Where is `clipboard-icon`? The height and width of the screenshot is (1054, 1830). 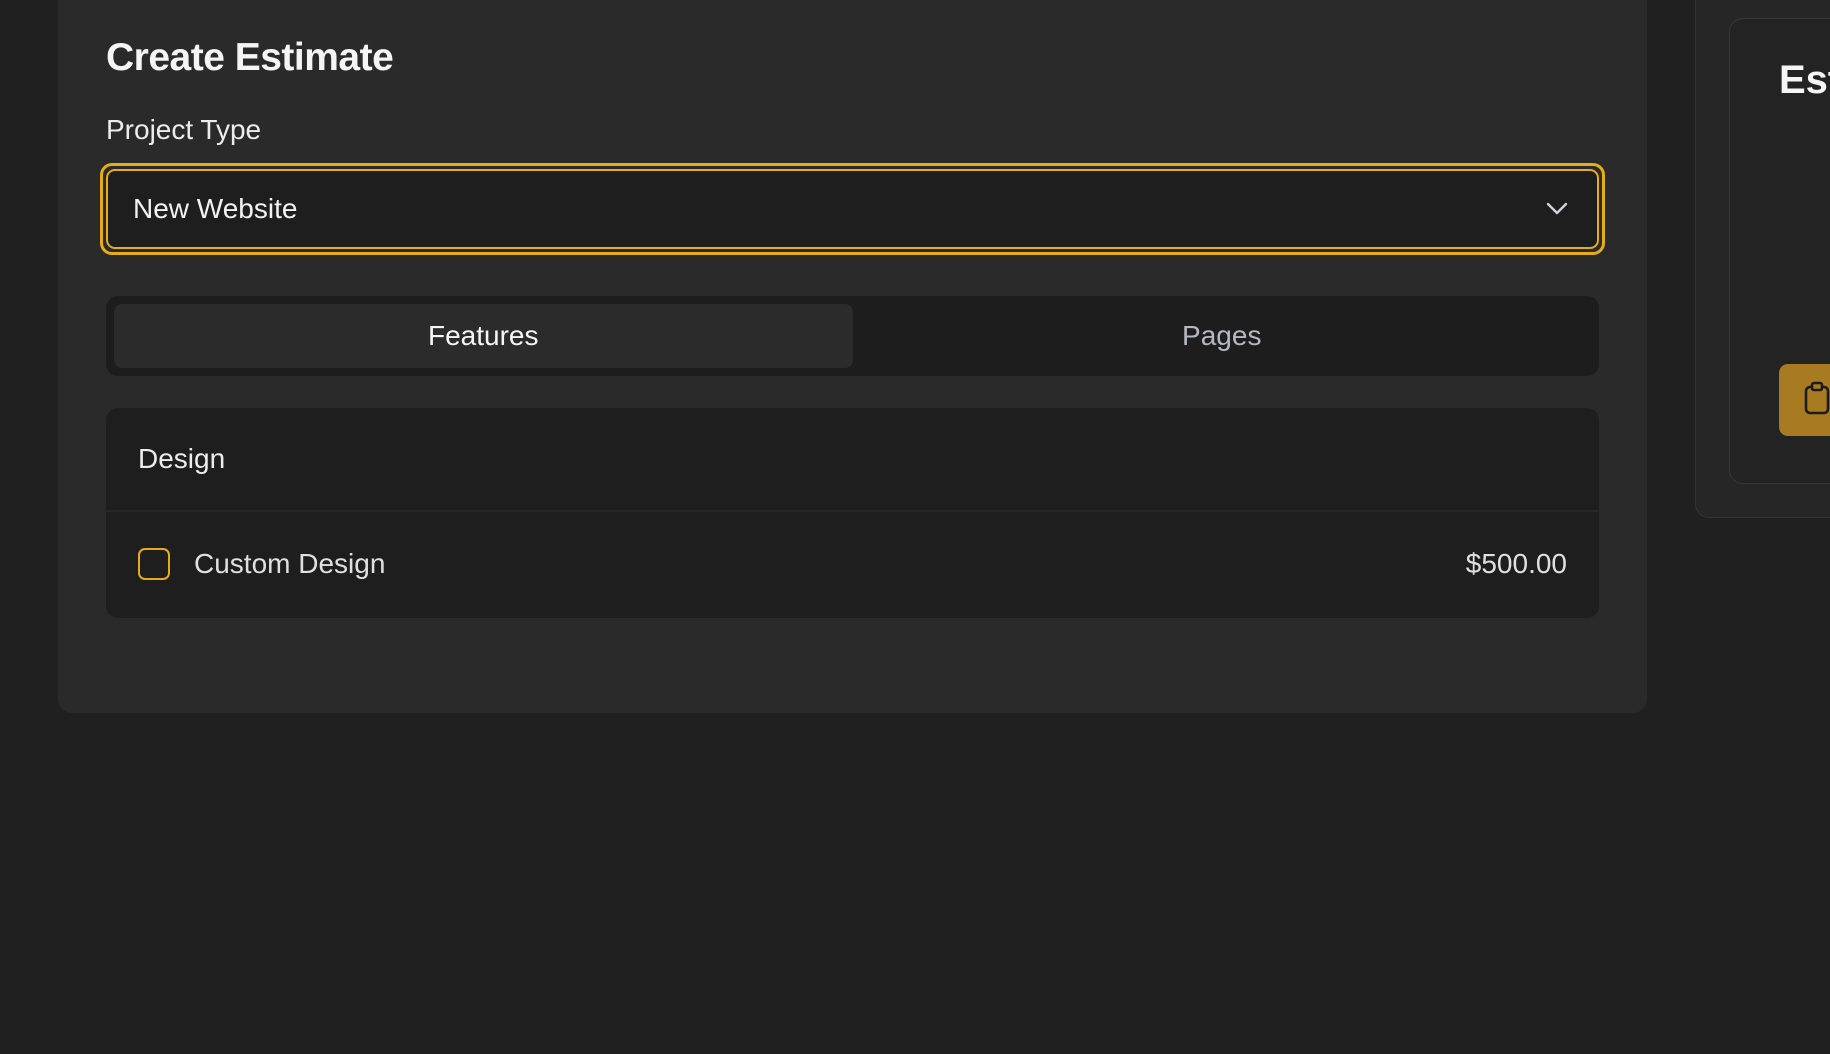
clipboard-icon is located at coordinates (1816, 400).